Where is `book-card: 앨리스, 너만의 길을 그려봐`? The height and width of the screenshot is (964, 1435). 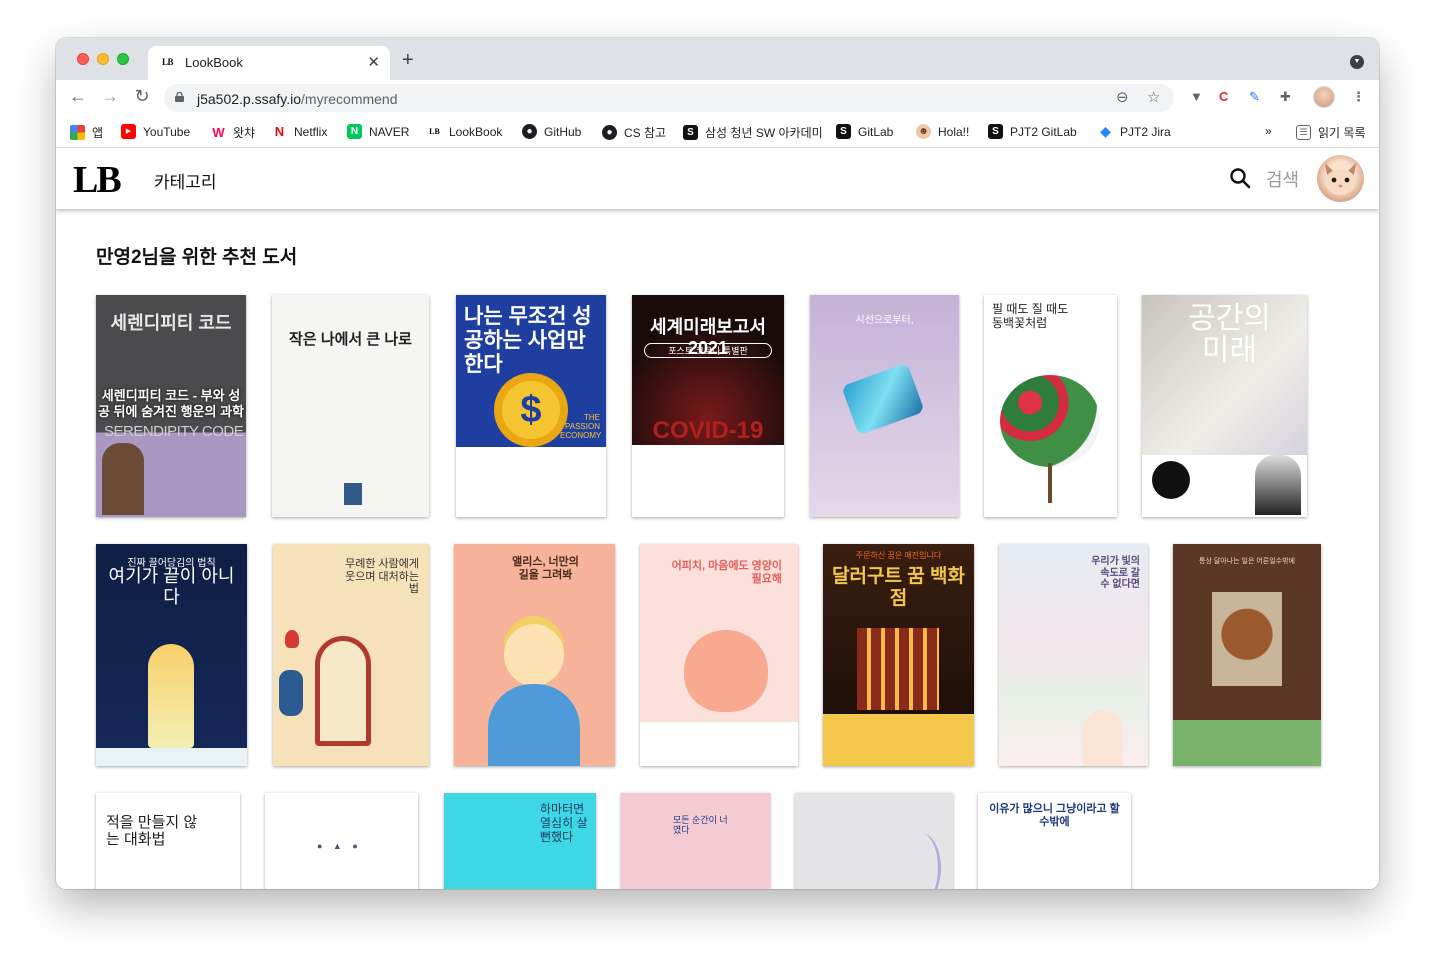 book-card: 앨리스, 너만의 길을 그려봐 is located at coordinates (534, 655).